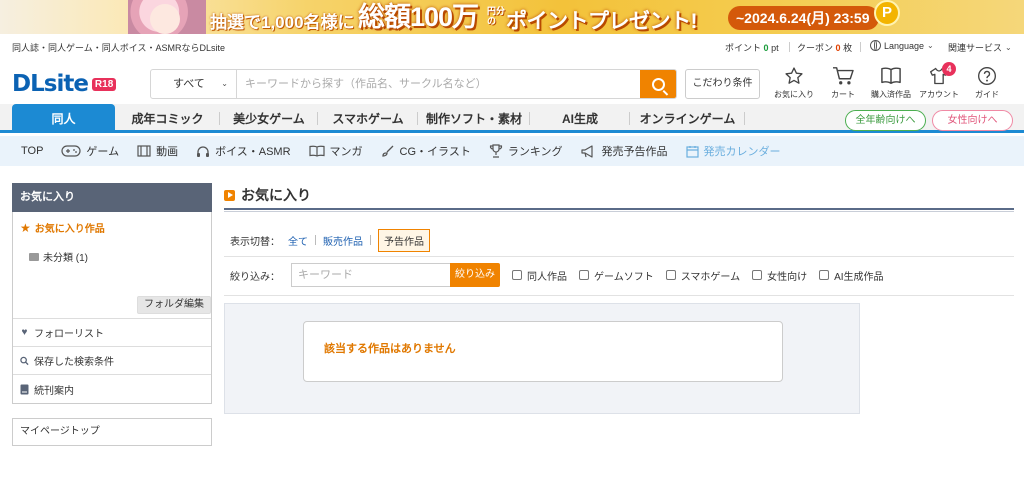 This screenshot has height=479, width=1024. Describe the element at coordinates (243, 151) in the screenshot. I see `subnav-voice: ボイス・ASMR` at that location.